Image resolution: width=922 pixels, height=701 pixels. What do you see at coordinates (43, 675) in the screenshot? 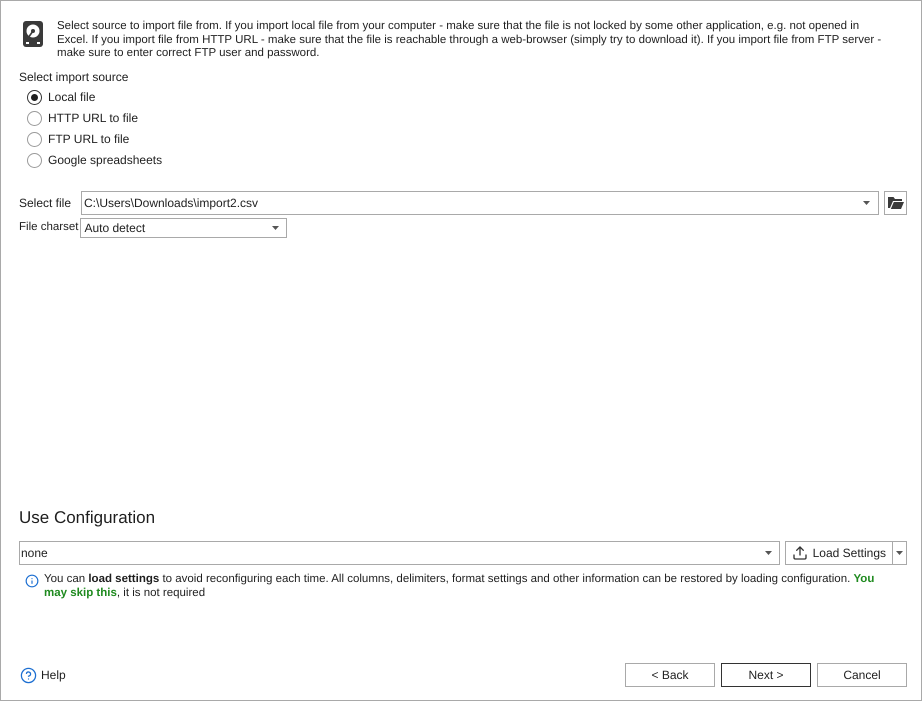
I see `help-link: Help` at bounding box center [43, 675].